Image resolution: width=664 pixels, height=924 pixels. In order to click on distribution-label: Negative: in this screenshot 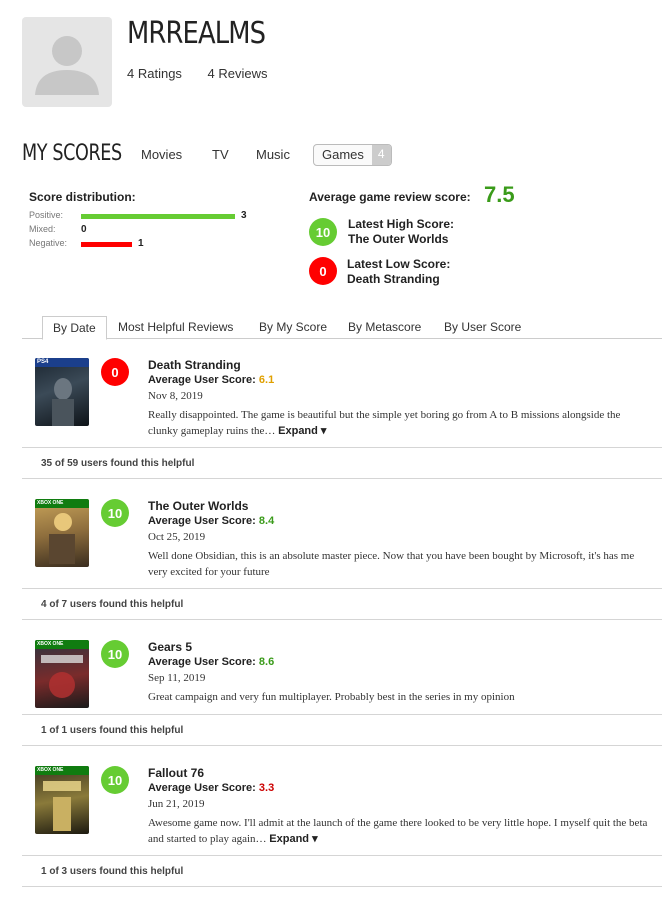, I will do `click(48, 243)`.